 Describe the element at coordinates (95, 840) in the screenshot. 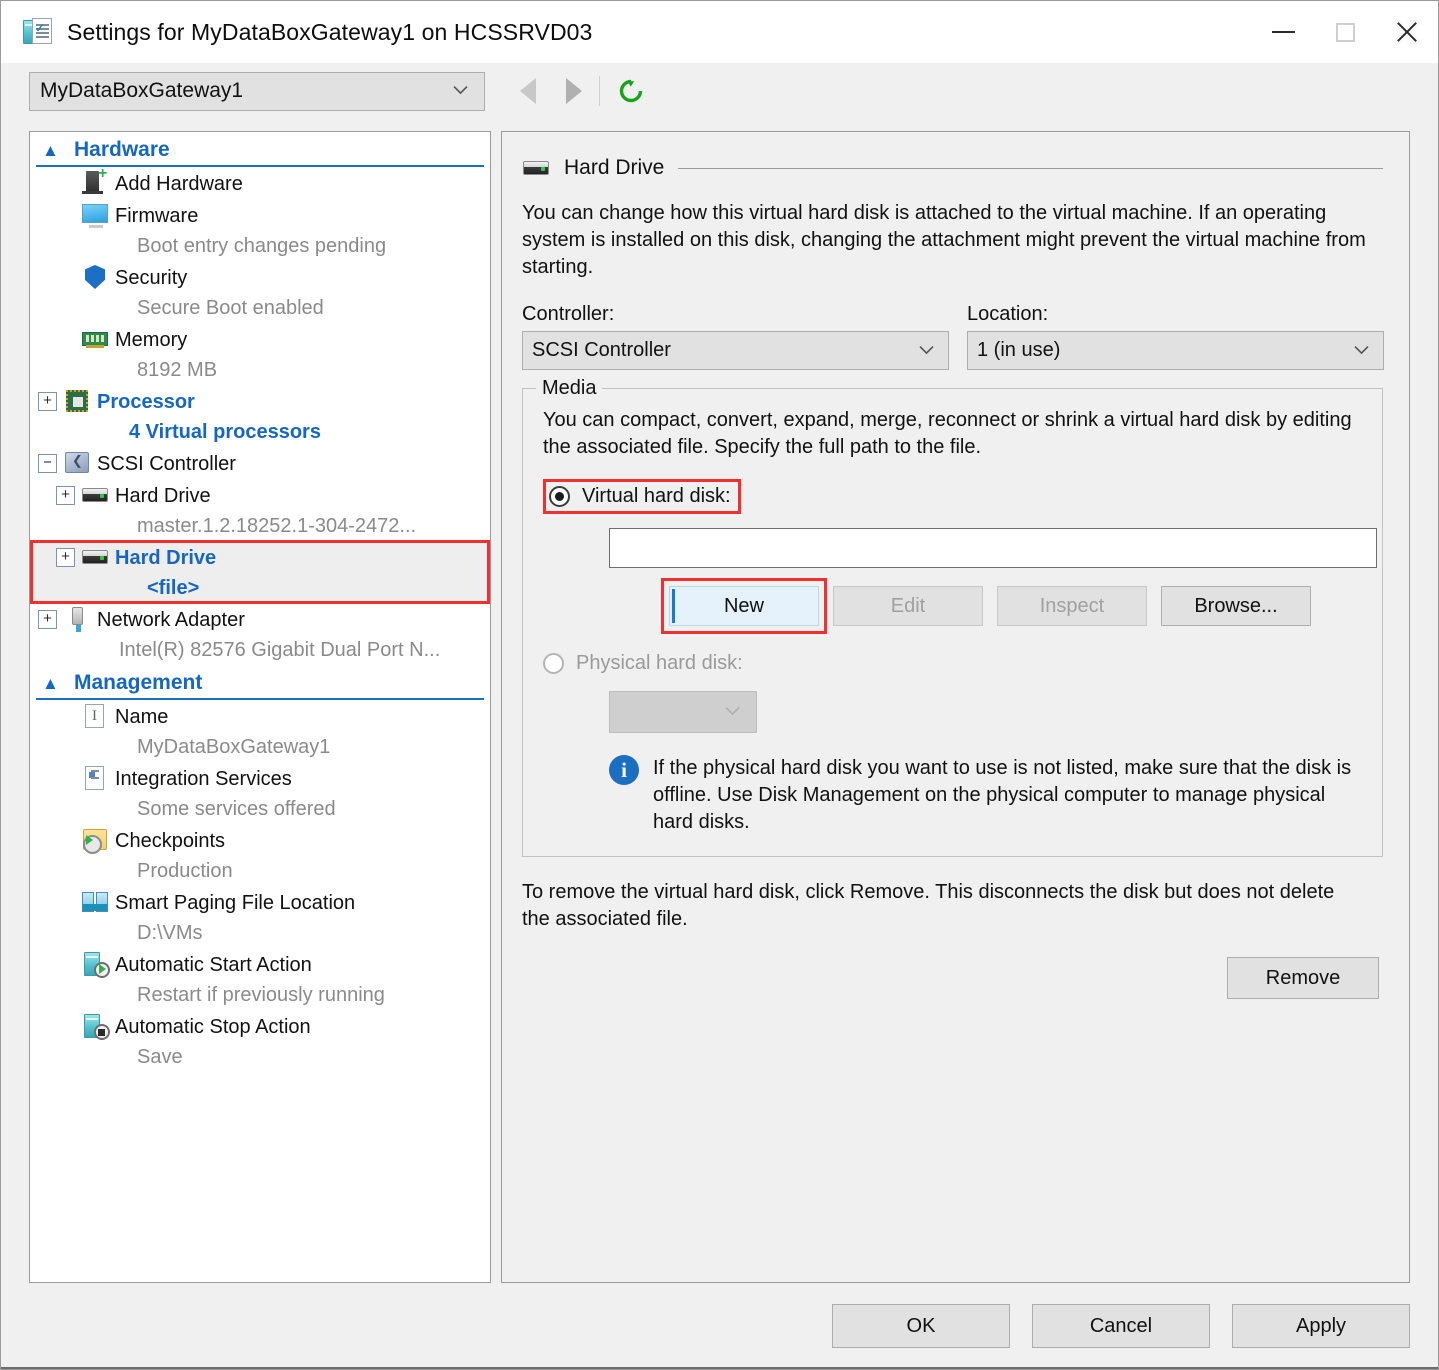

I see `checkpoints-icon` at that location.